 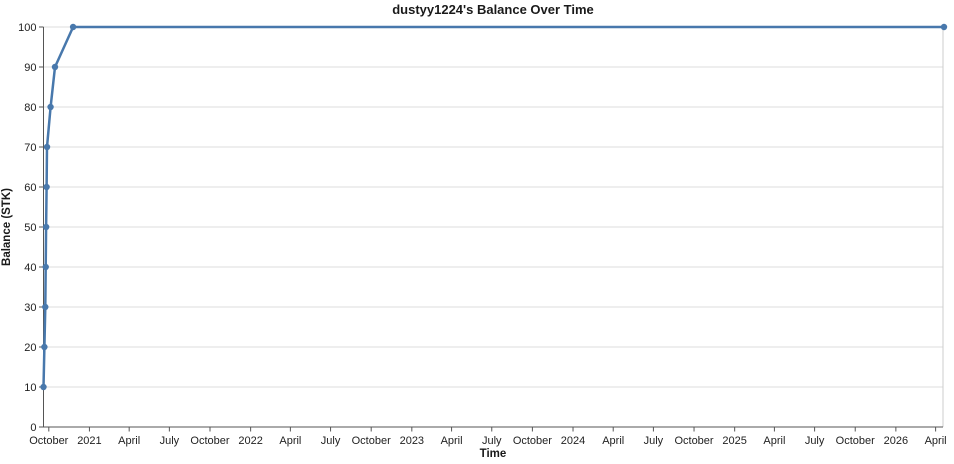 I want to click on y-tick-label: 50, so click(x=30, y=228).